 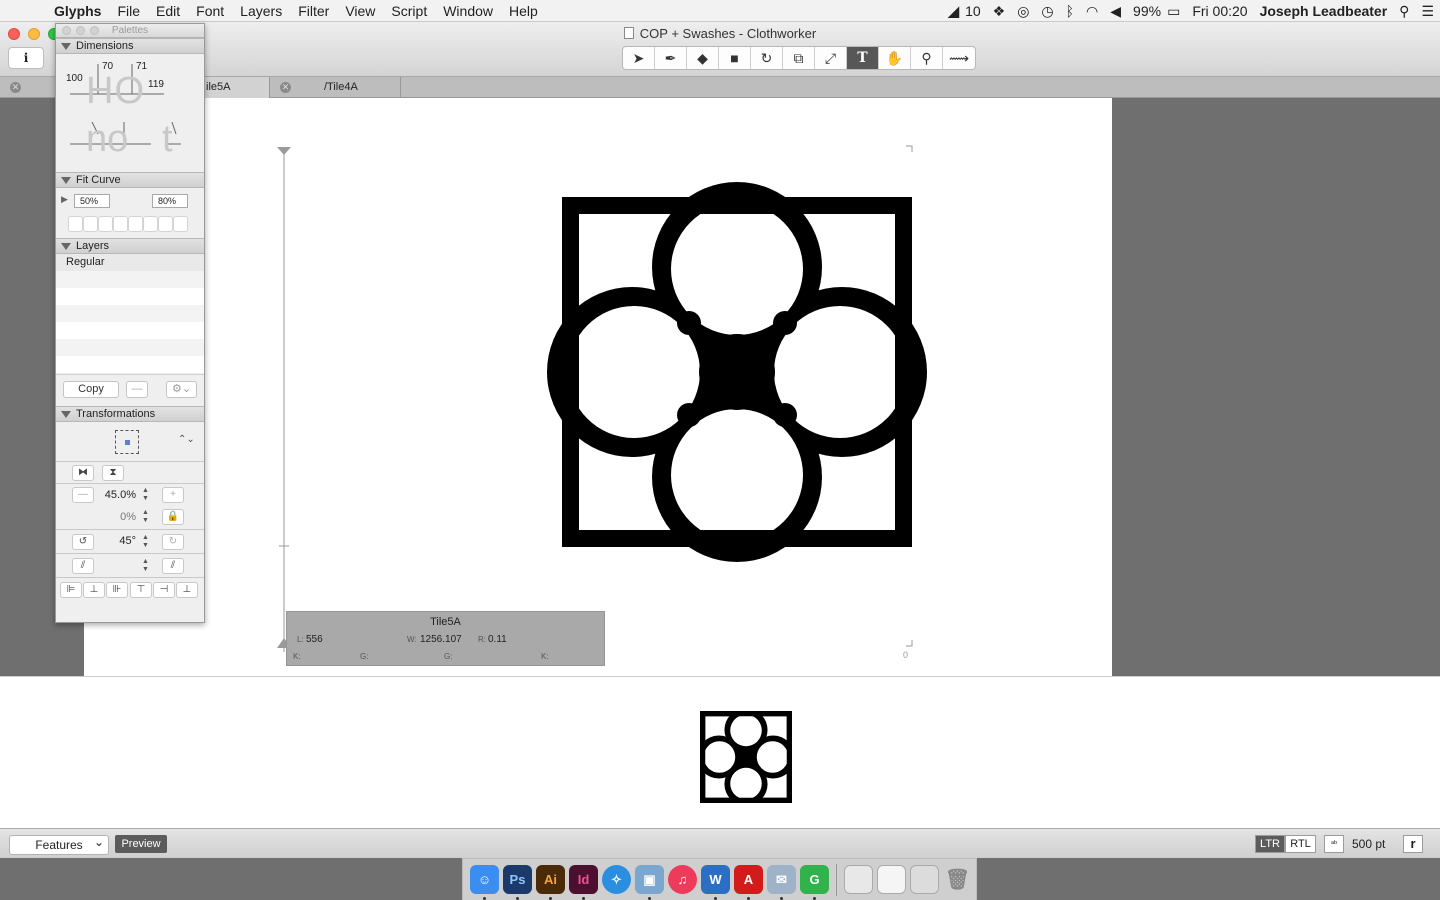 I want to click on minimize-panel-icon, so click(x=80, y=30).